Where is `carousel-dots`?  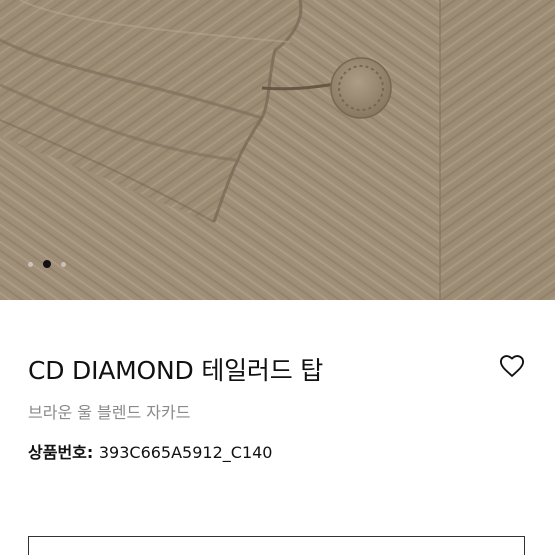
carousel-dots is located at coordinates (47, 264).